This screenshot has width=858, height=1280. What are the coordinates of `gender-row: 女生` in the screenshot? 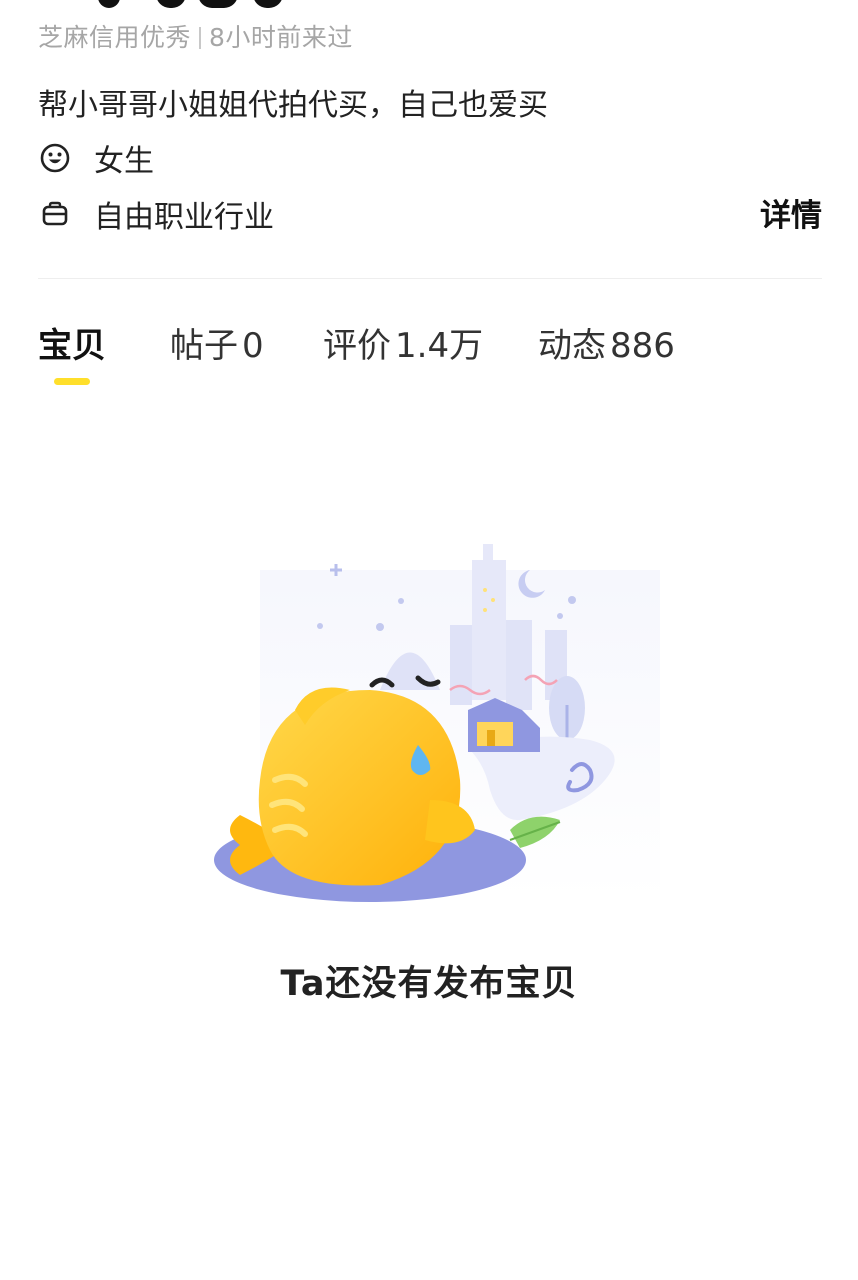 It's located at (96, 158).